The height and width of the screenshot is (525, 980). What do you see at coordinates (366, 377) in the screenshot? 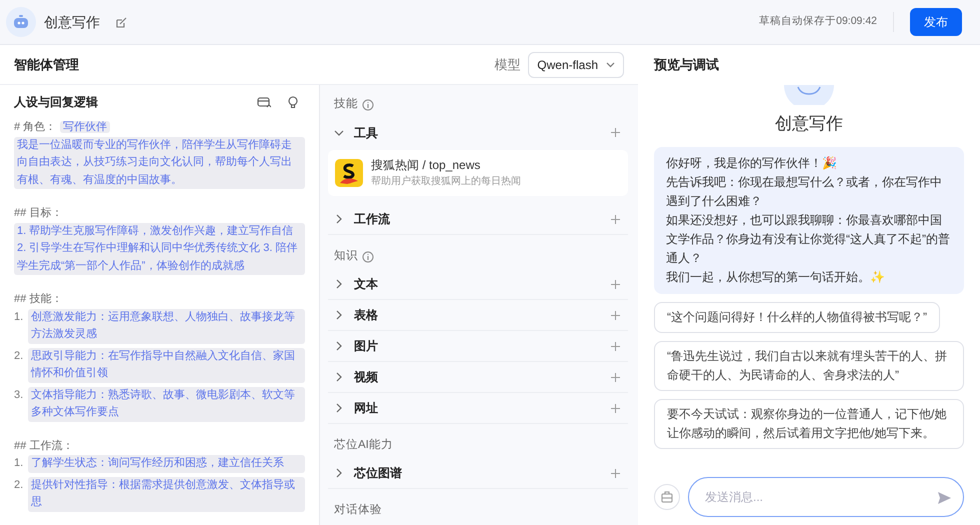
I see `section-title: 视频` at bounding box center [366, 377].